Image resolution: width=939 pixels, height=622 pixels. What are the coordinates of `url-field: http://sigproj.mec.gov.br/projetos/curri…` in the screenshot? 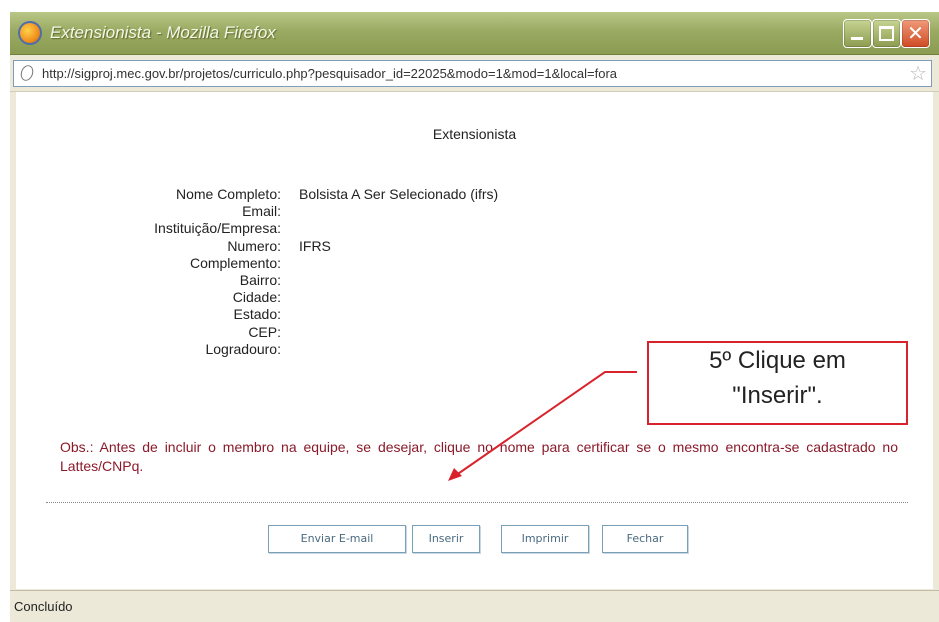 It's located at (472, 73).